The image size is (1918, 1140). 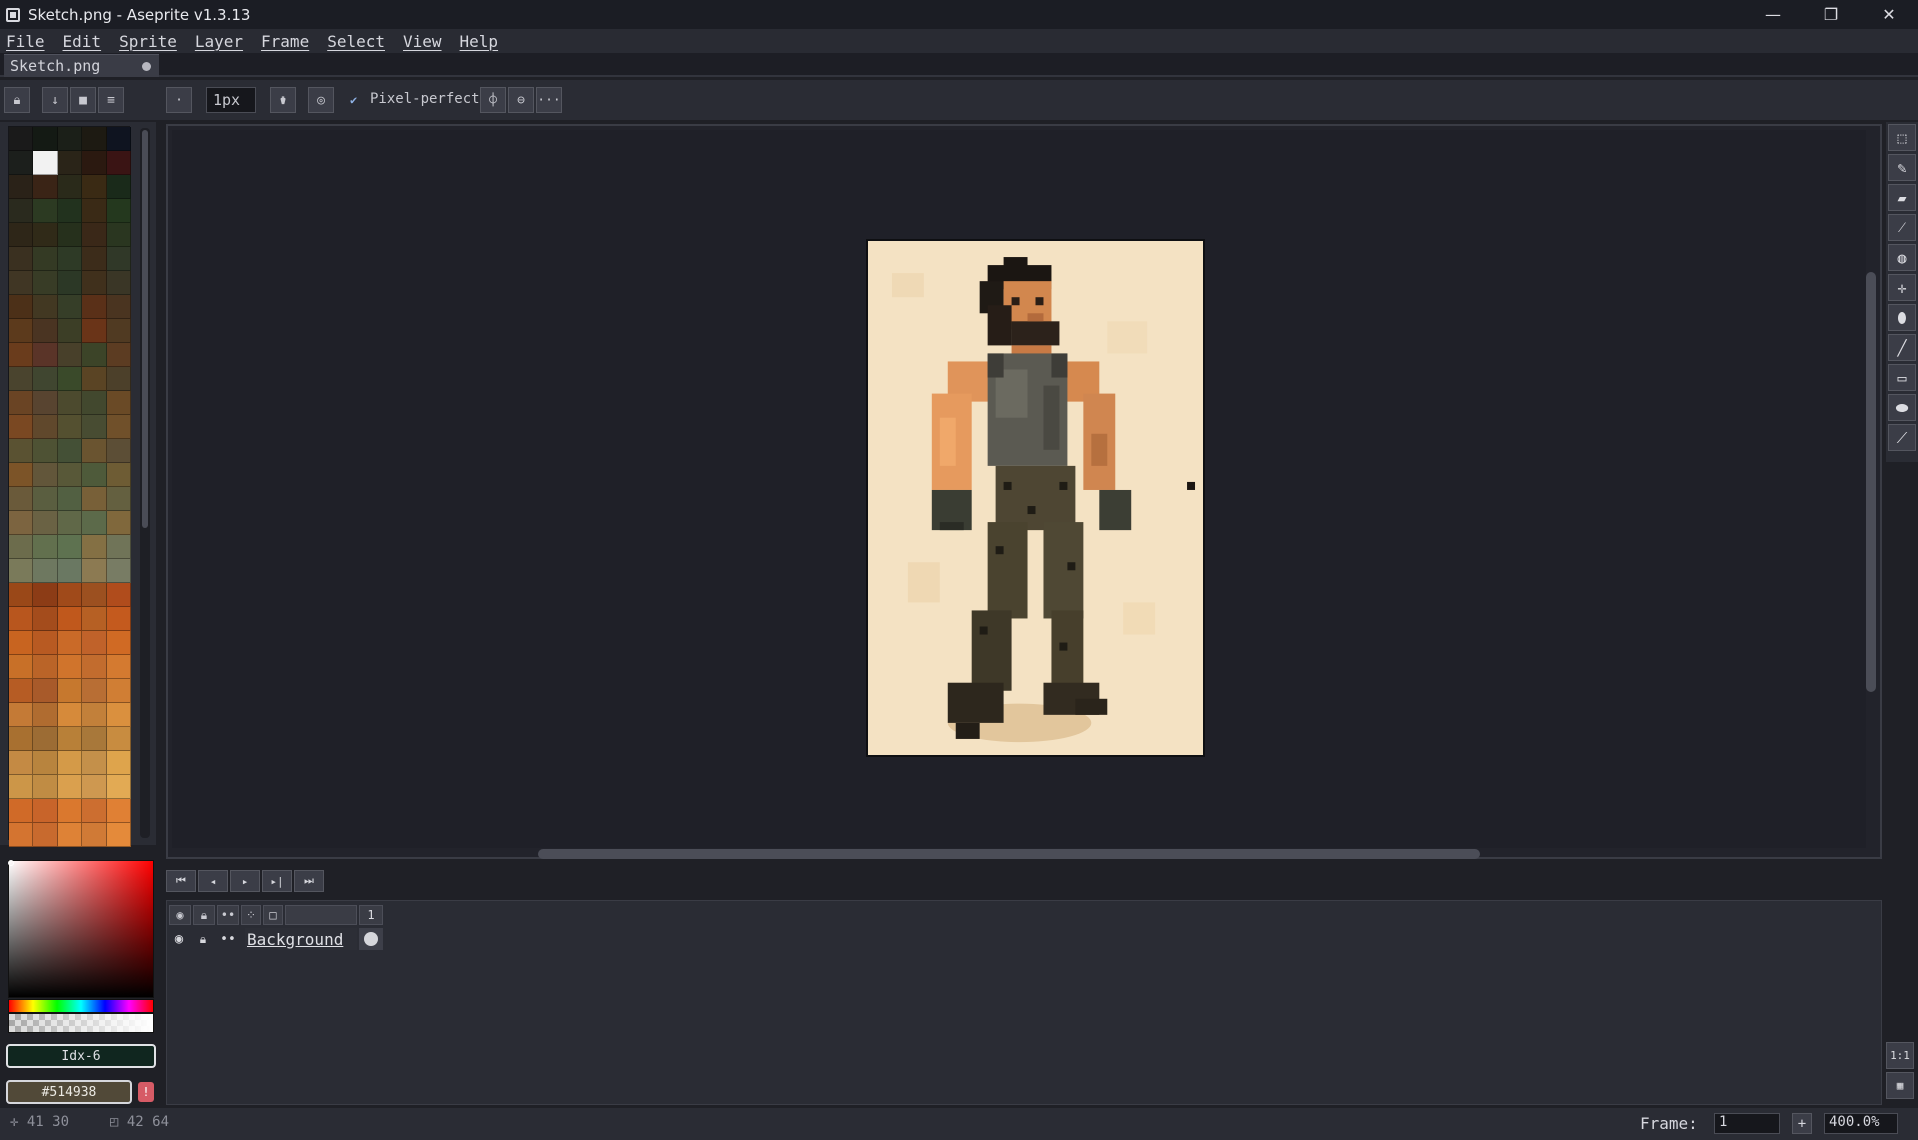 What do you see at coordinates (81, 929) in the screenshot?
I see `color-picker-sv` at bounding box center [81, 929].